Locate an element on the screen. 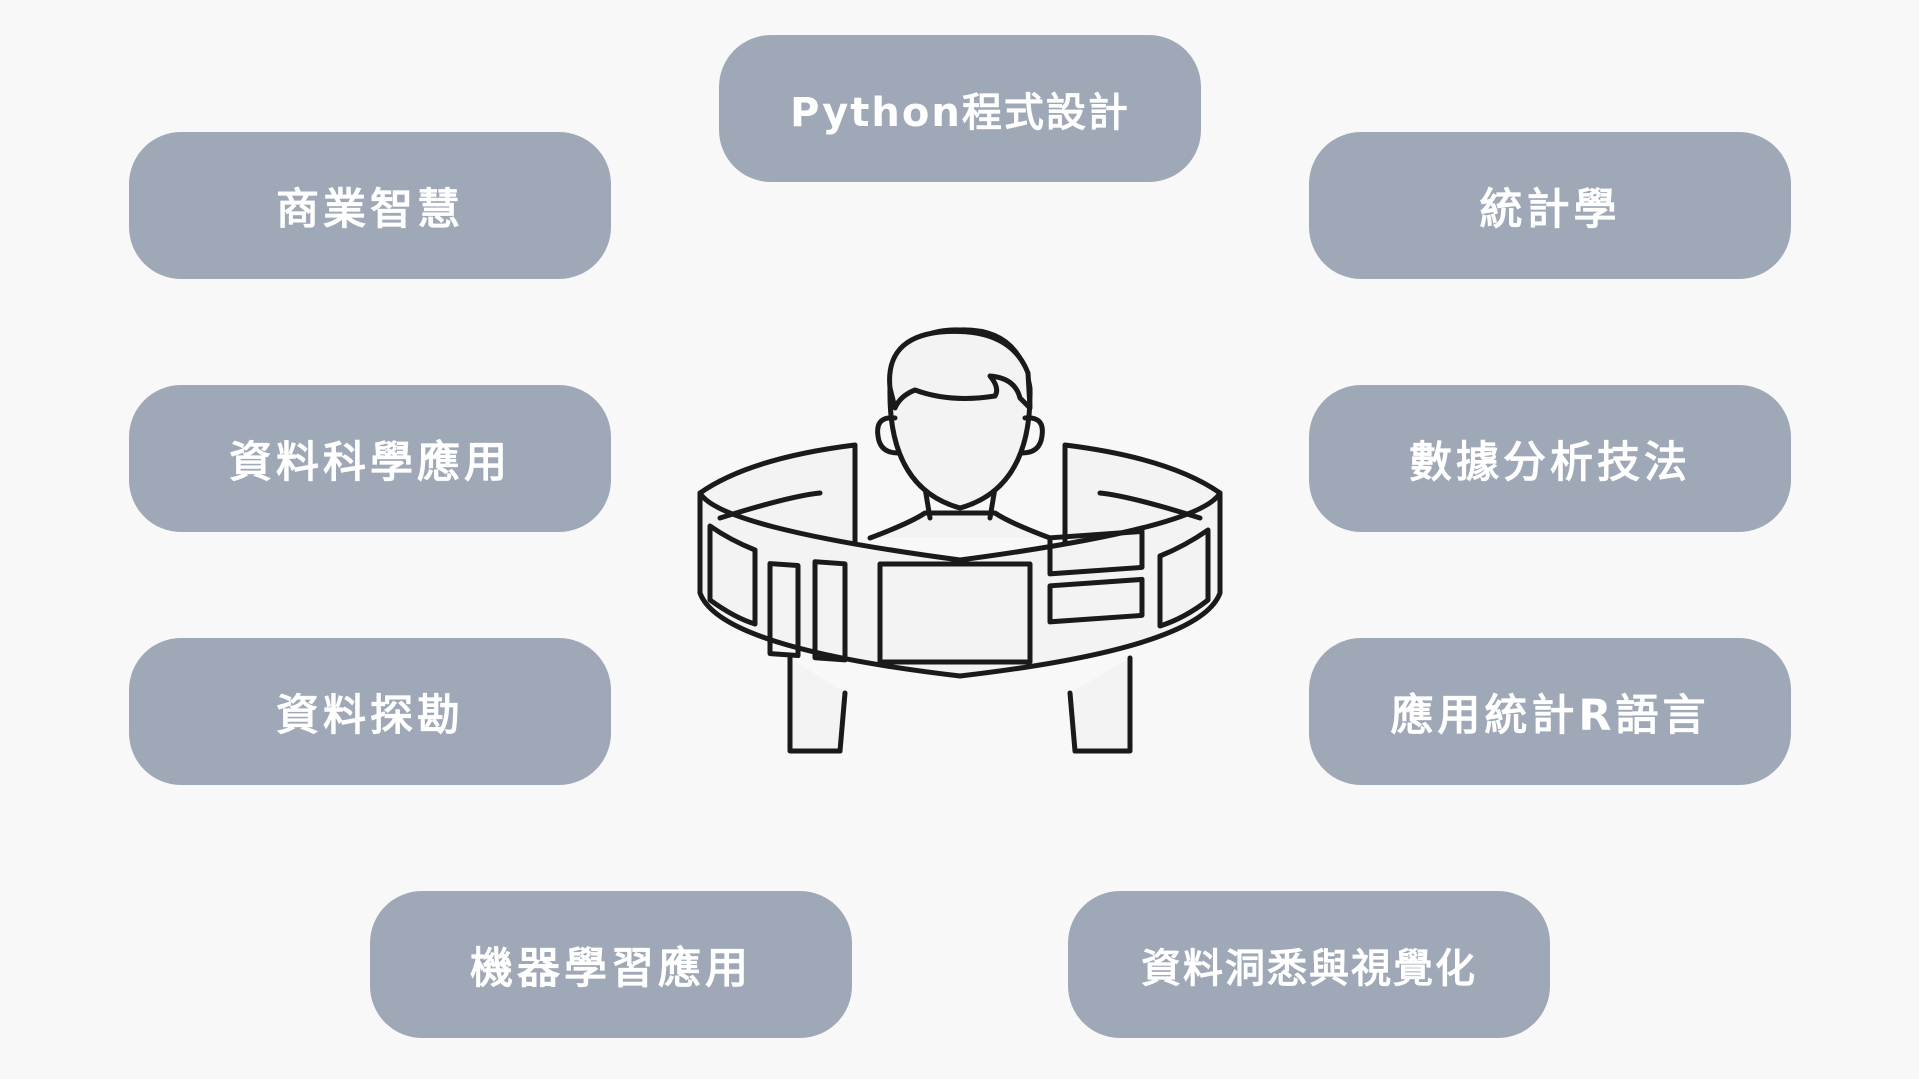 This screenshot has width=1919, height=1079. topic-label: 統計學 is located at coordinates (1550, 209).